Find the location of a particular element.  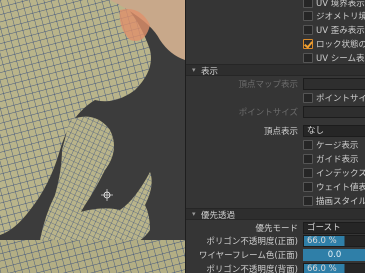

priority-mode-row: 優先モード ゴースト is located at coordinates (275, 227).